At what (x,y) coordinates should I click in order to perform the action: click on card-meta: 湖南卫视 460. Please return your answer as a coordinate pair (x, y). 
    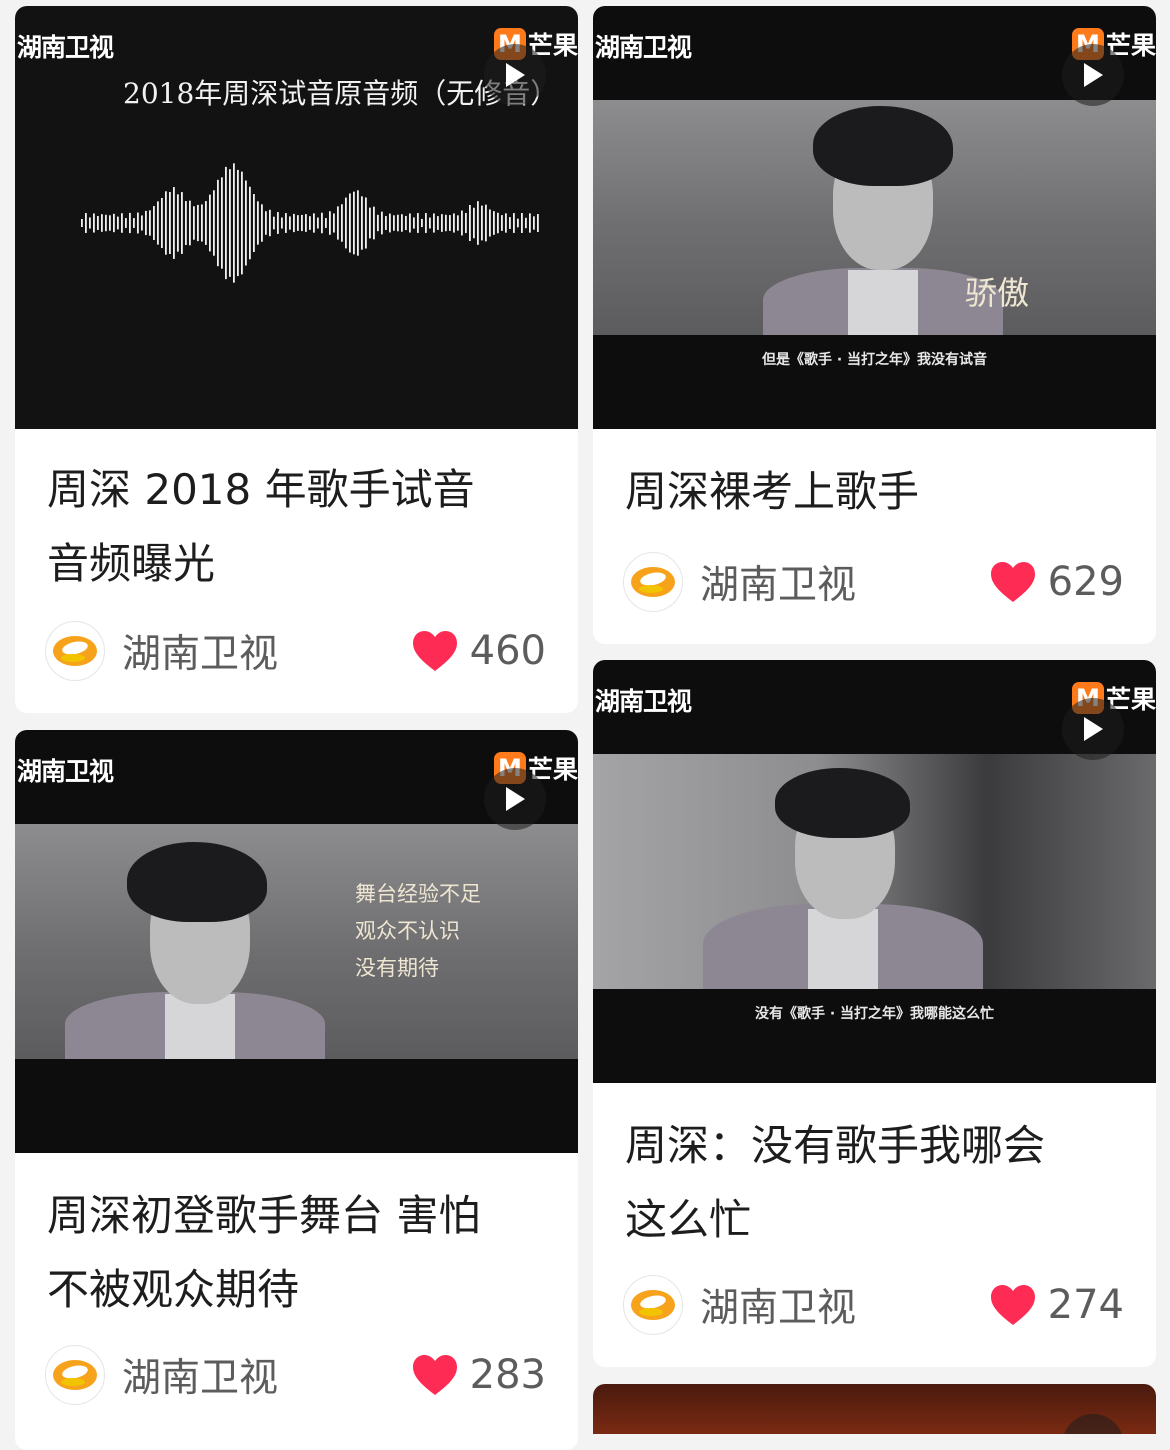
    Looking at the image, I should click on (295, 651).